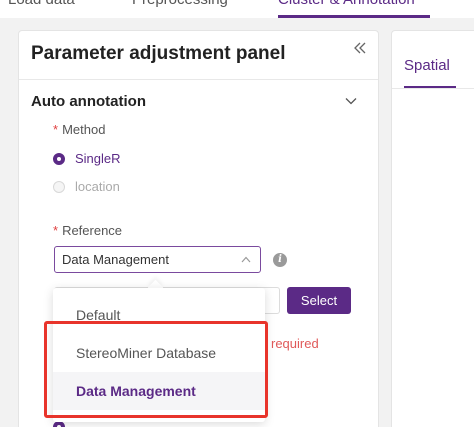 The height and width of the screenshot is (427, 474). I want to click on reference-select: Data Management, so click(157, 259).